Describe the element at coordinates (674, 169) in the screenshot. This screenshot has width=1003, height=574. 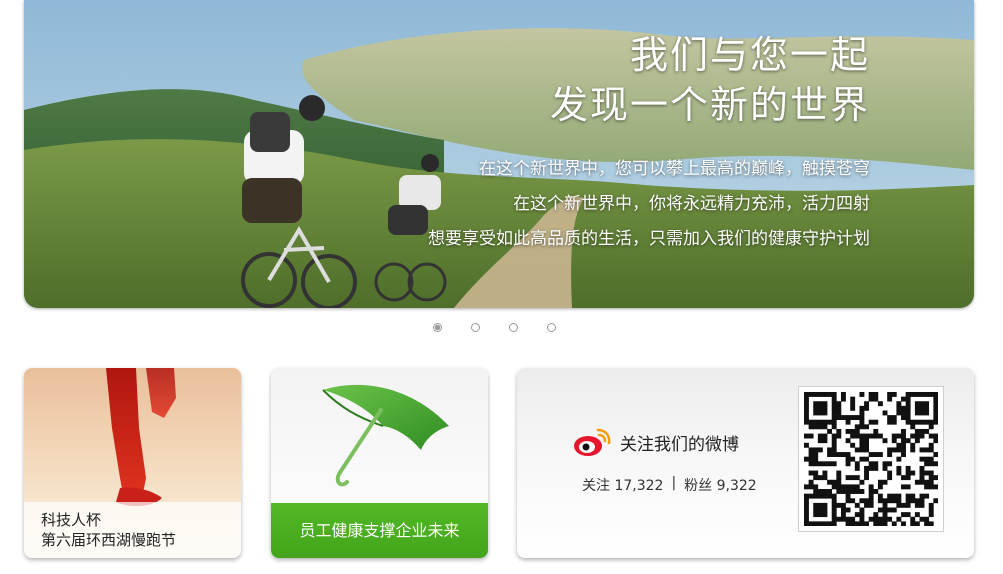
I see `hero-line-1: 在这个新世界中，您可以攀上最高的巅峰，触摸苍穹` at that location.